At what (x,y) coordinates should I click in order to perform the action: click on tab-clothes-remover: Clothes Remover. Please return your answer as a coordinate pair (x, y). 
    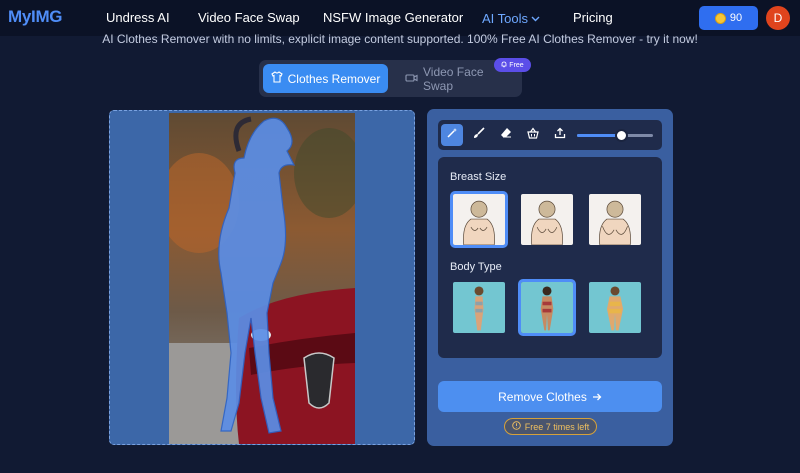
    Looking at the image, I should click on (325, 78).